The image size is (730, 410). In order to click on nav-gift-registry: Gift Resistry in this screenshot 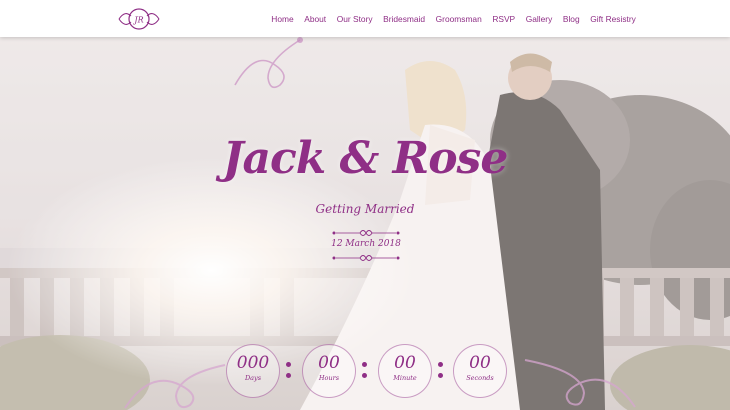, I will do `click(613, 19)`.